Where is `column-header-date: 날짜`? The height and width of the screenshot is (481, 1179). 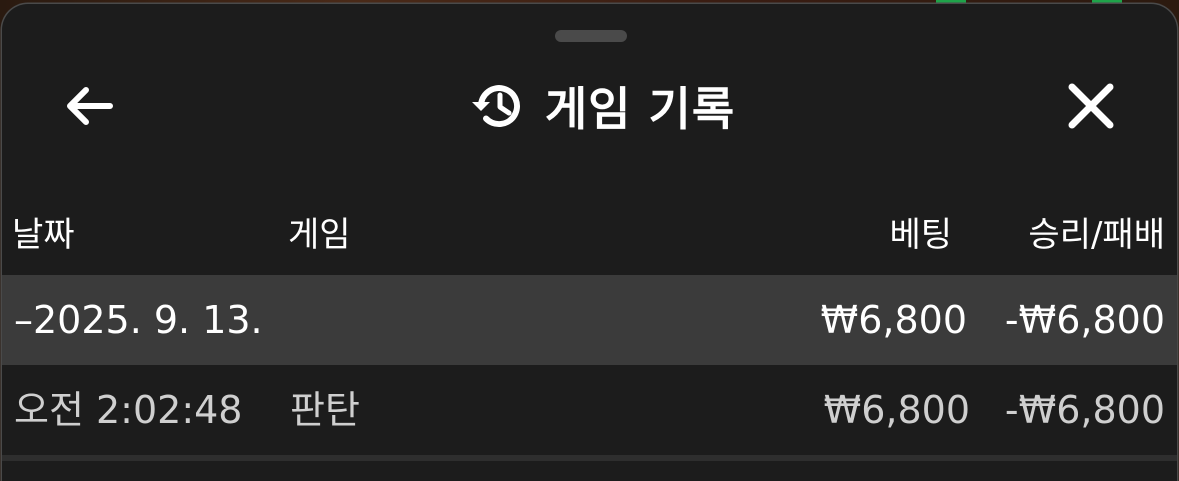
column-header-date: 날짜 is located at coordinates (43, 235).